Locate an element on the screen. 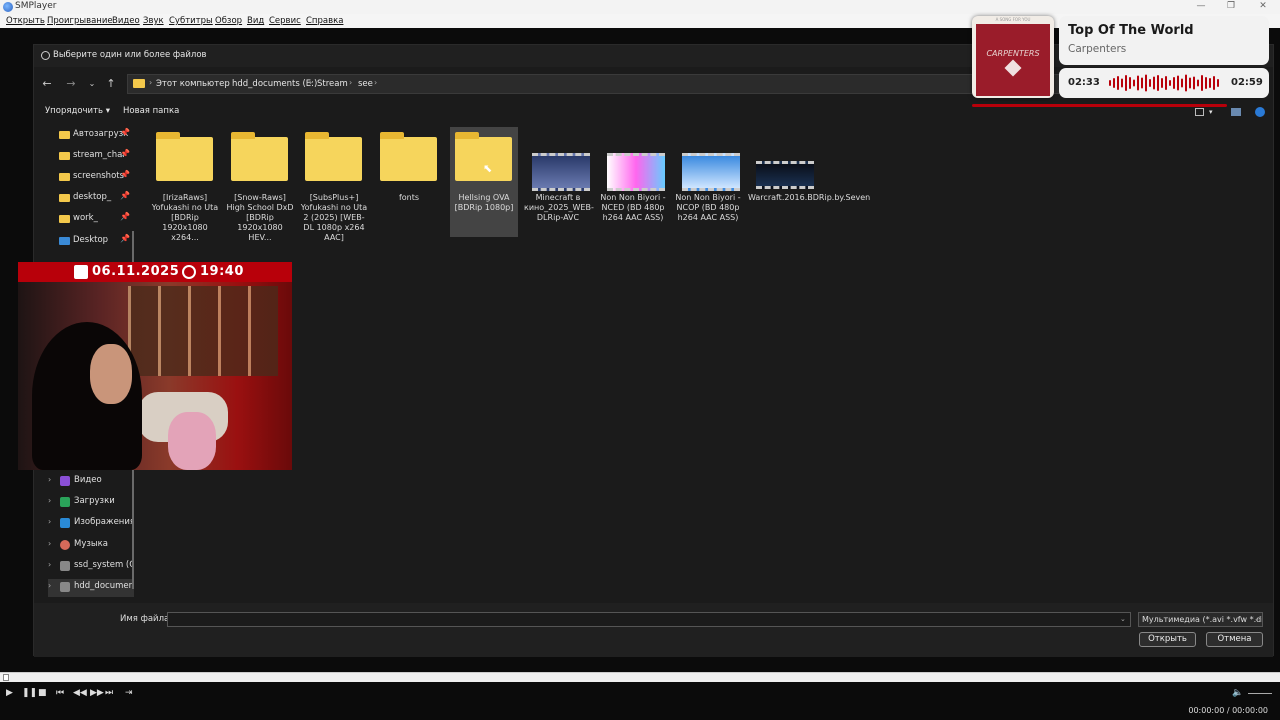  song-title: Top Of The World is located at coordinates (1131, 30).